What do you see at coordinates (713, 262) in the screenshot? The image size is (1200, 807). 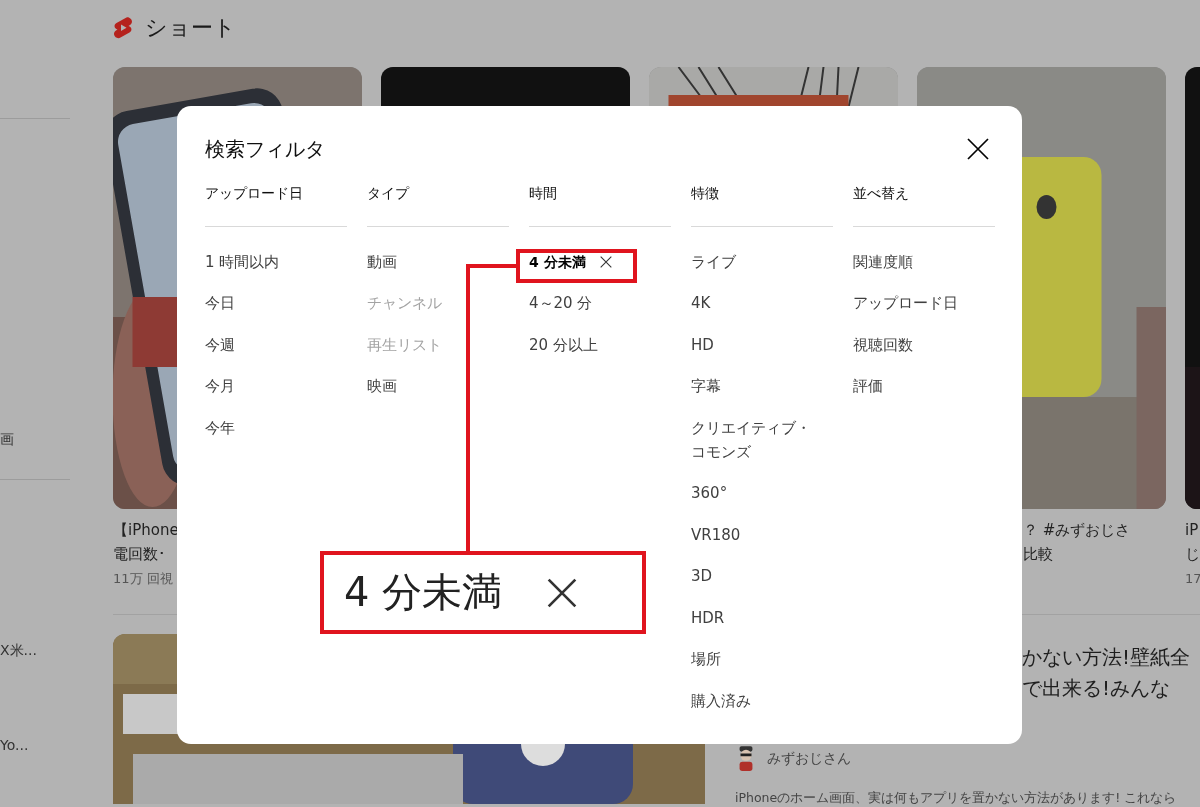 I see `filter-option: ライブ` at bounding box center [713, 262].